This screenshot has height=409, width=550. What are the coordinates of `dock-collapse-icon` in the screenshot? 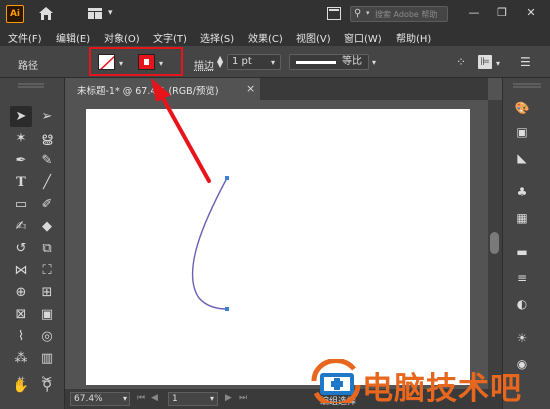 It's located at (527, 85).